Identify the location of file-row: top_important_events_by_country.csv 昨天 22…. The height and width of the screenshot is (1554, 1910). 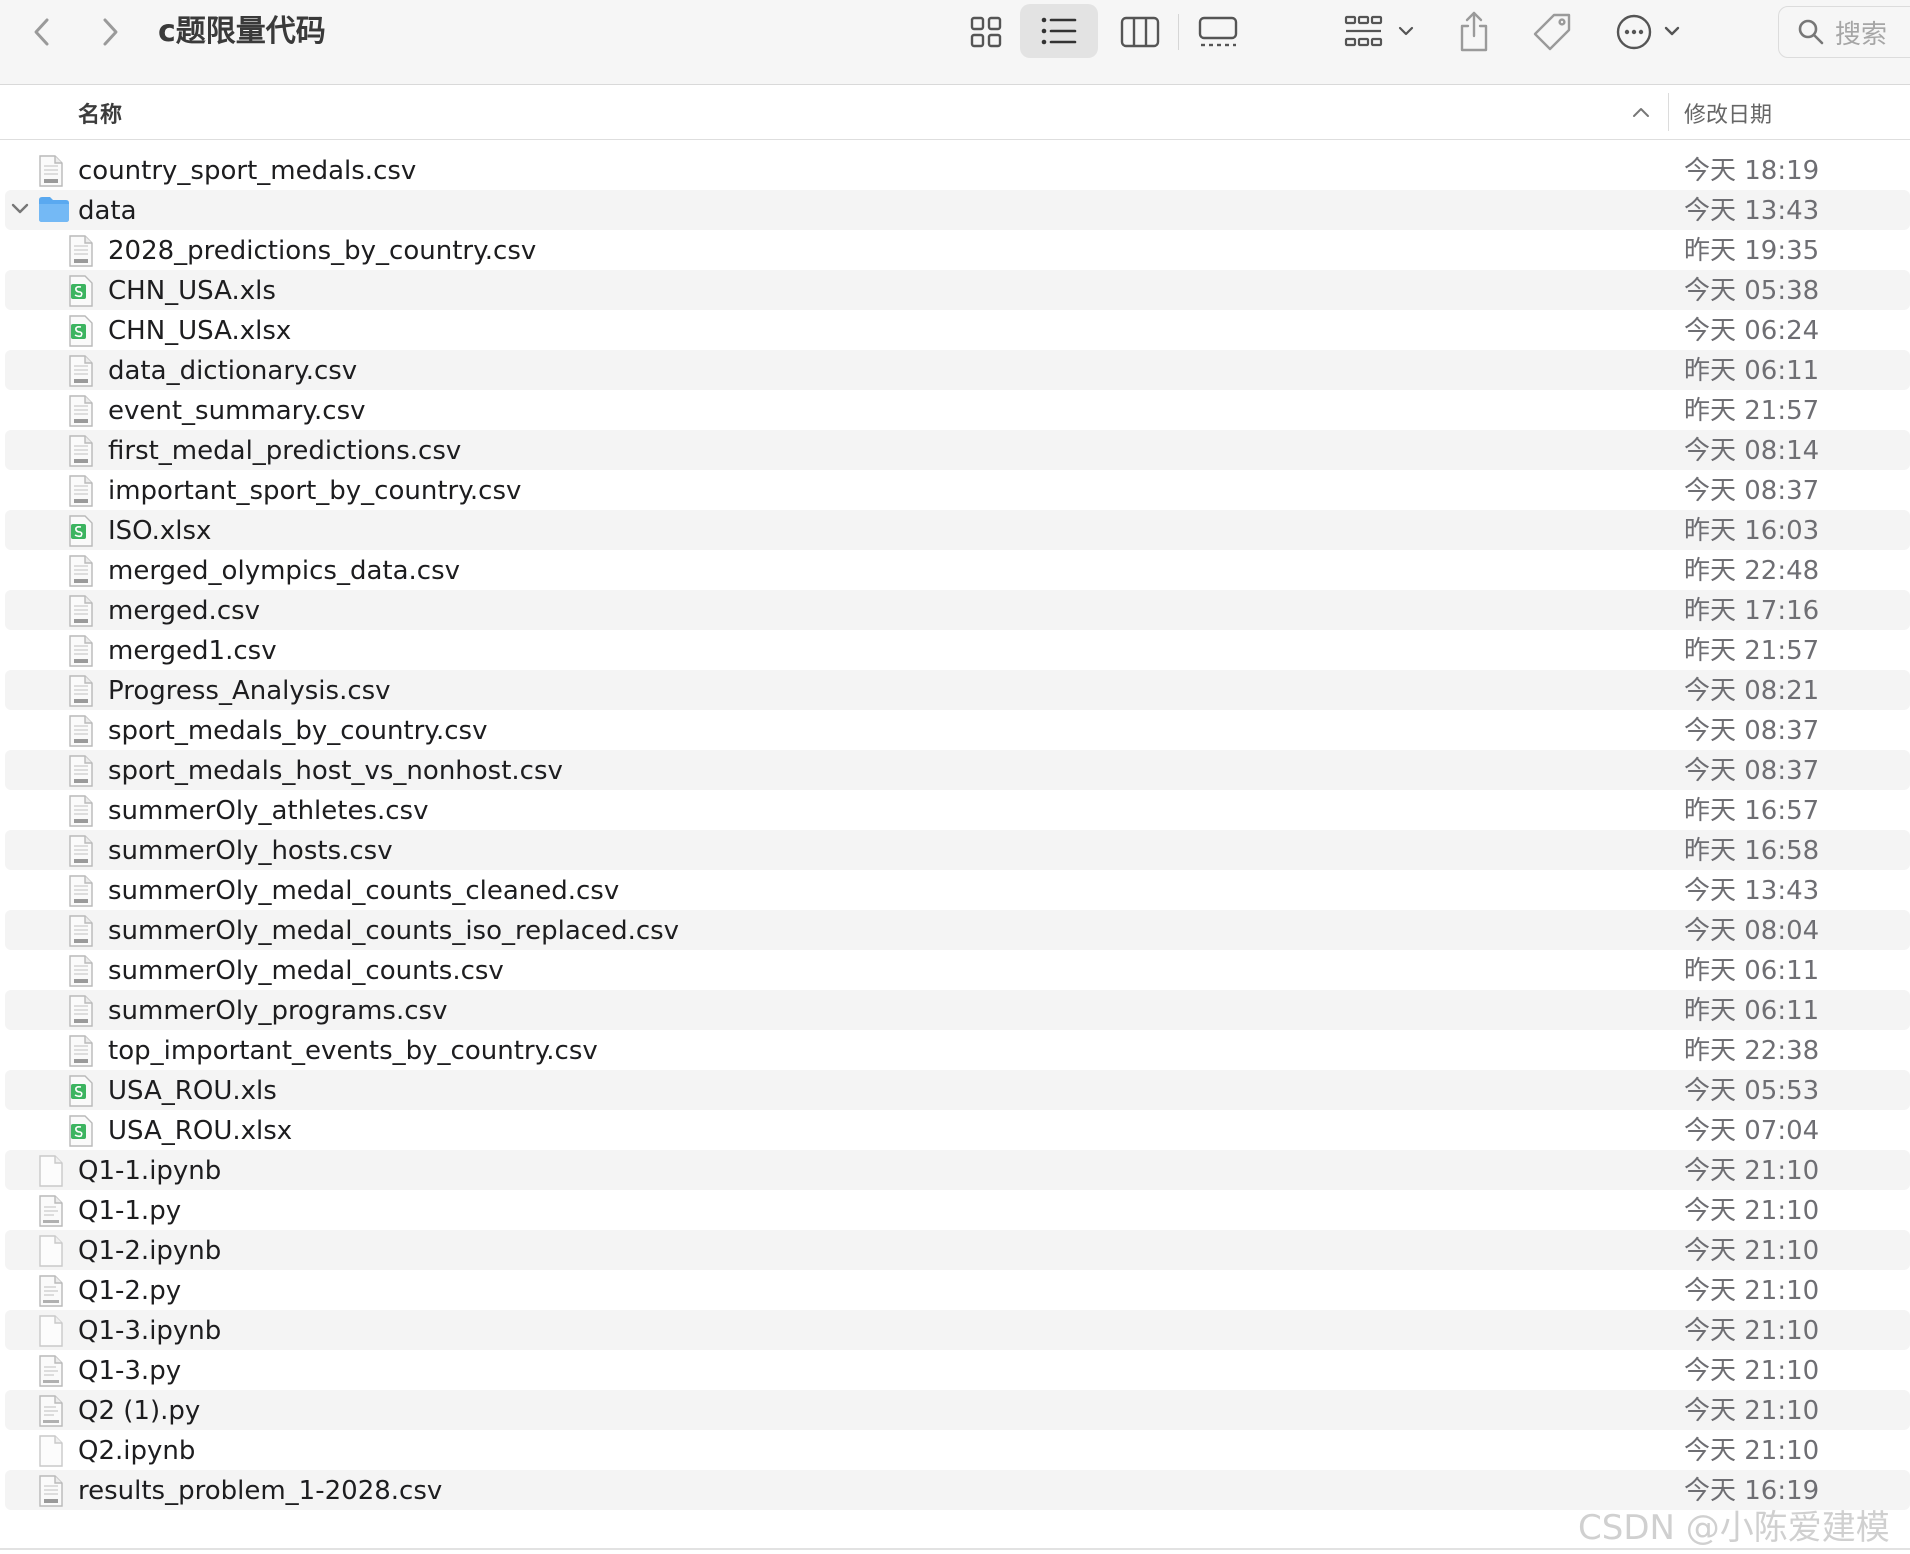
(955, 1050).